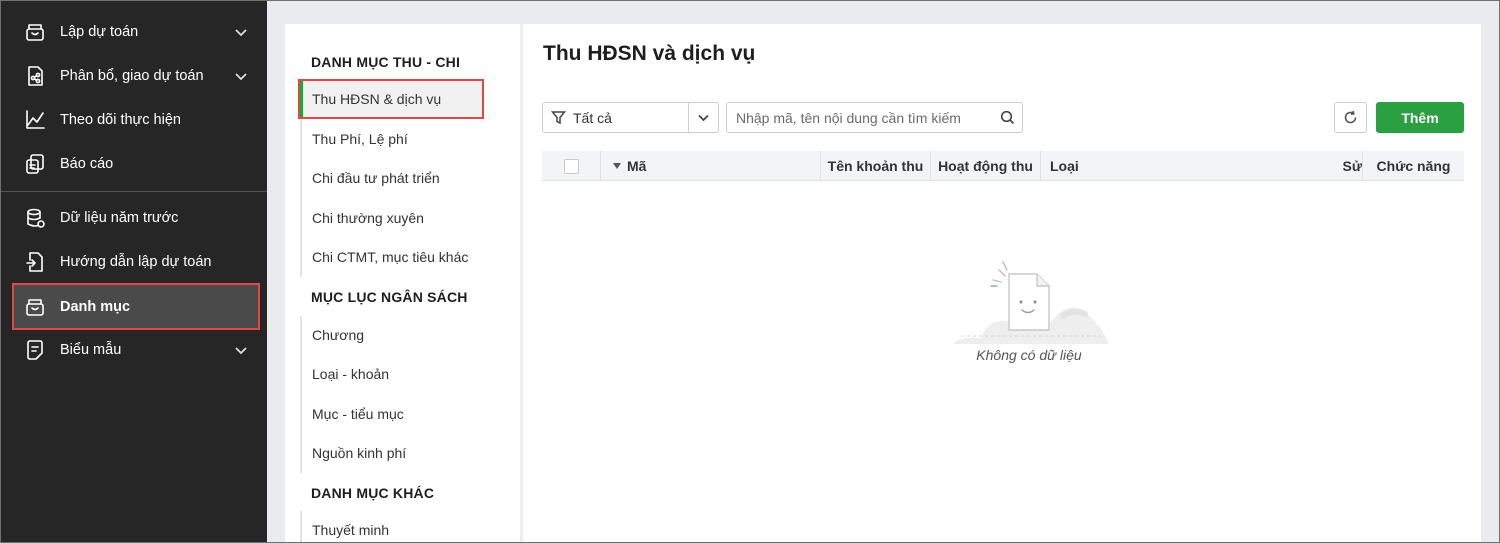 This screenshot has height=543, width=1500. I want to click on empty-state-illustration, so click(1031, 301).